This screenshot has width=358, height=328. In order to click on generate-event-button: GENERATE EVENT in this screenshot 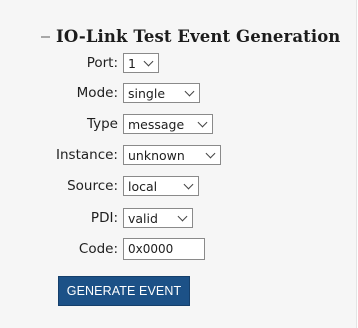, I will do `click(124, 291)`.